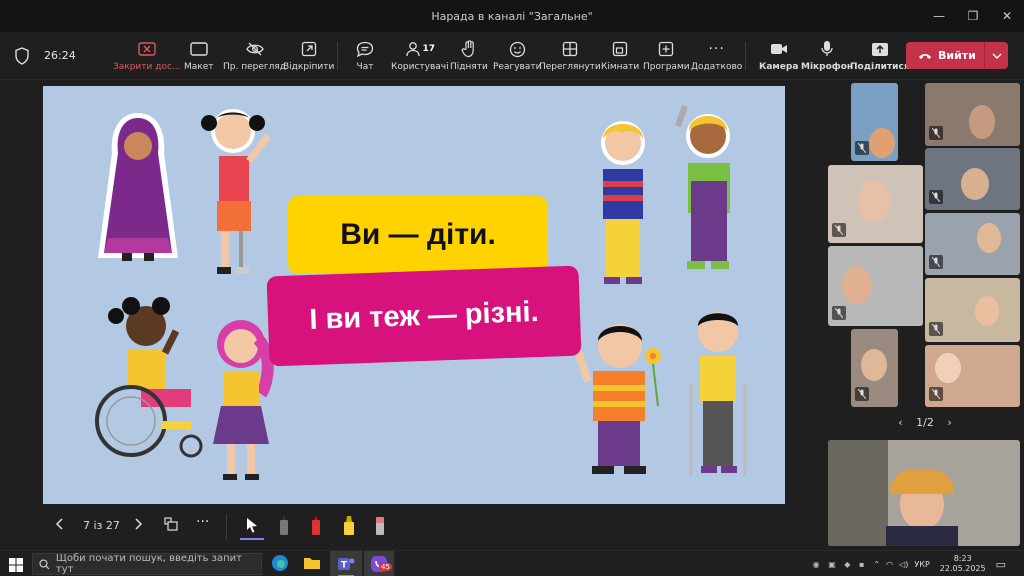  Describe the element at coordinates (924, 493) in the screenshot. I see `self-view-tile` at that location.